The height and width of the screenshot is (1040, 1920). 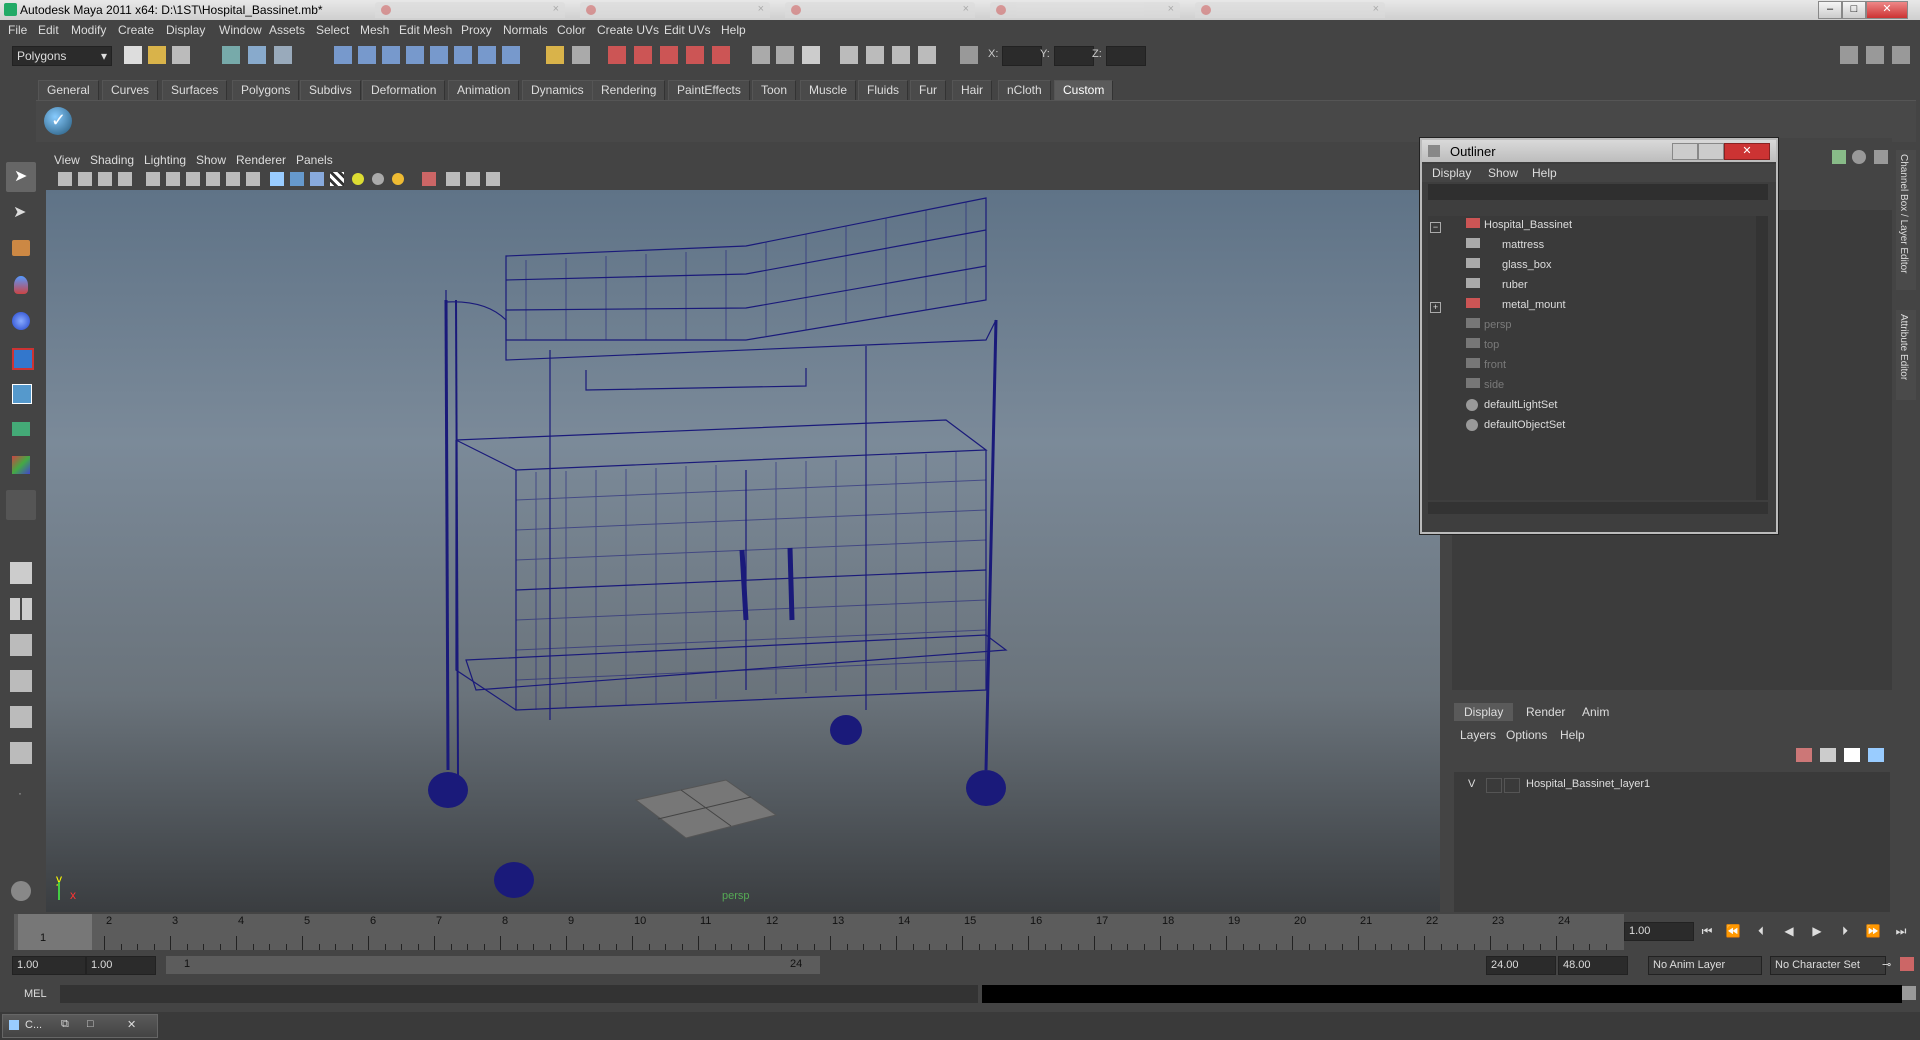 I want to click on go-to-start-icon: ⏮, so click(x=1707, y=932).